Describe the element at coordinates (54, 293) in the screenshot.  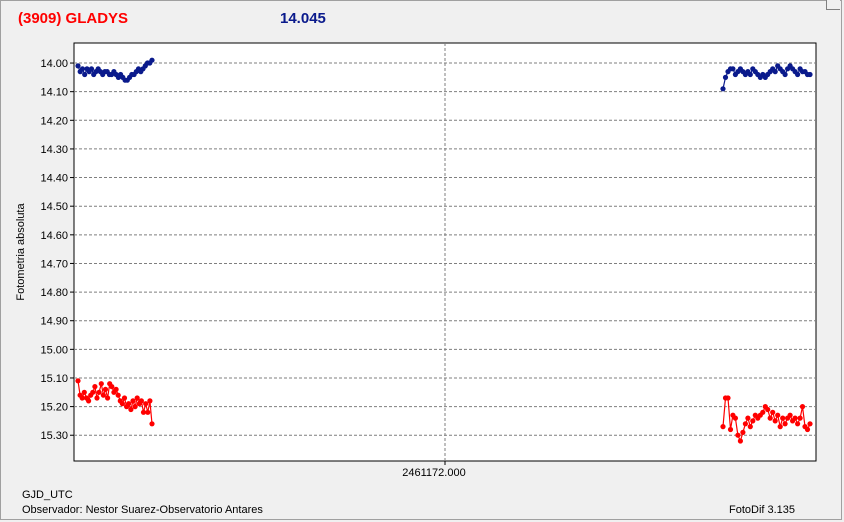
I see `y-tick-label: 14.80` at that location.